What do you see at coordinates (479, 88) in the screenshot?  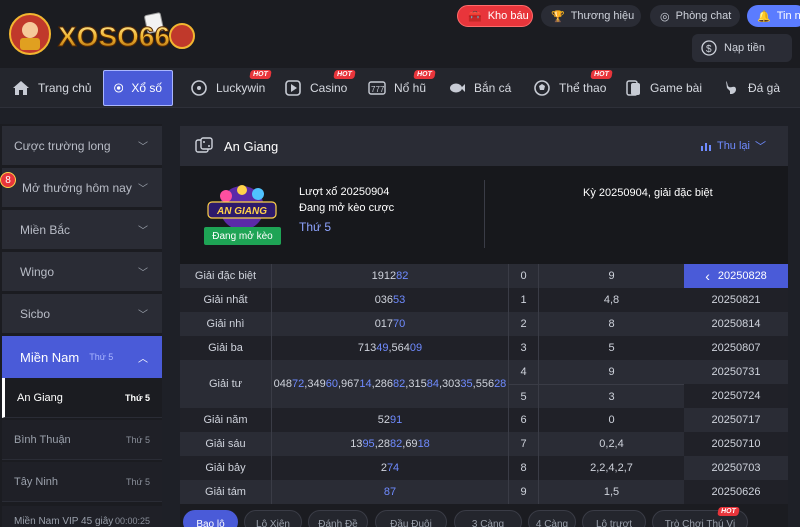 I see `nav-ban-ca: Bắn cá` at bounding box center [479, 88].